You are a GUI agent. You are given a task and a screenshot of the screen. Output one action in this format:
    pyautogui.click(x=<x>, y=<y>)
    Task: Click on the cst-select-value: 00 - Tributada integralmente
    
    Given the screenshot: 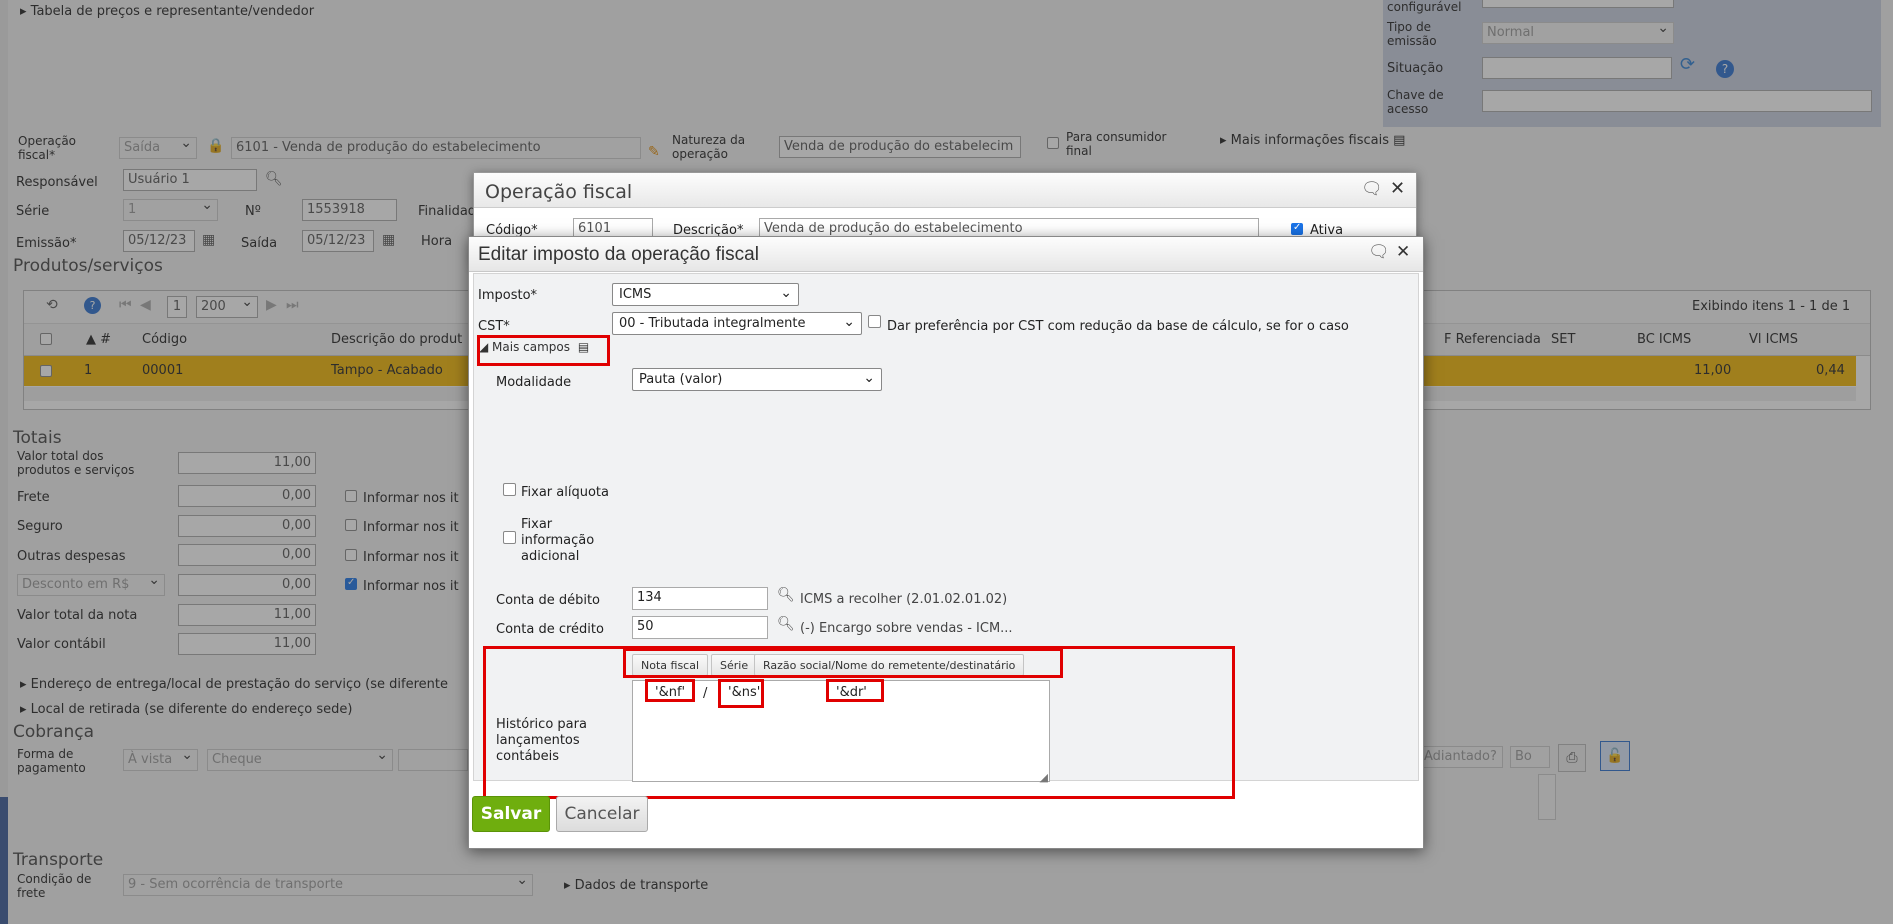 What is the action you would take?
    pyautogui.click(x=712, y=323)
    